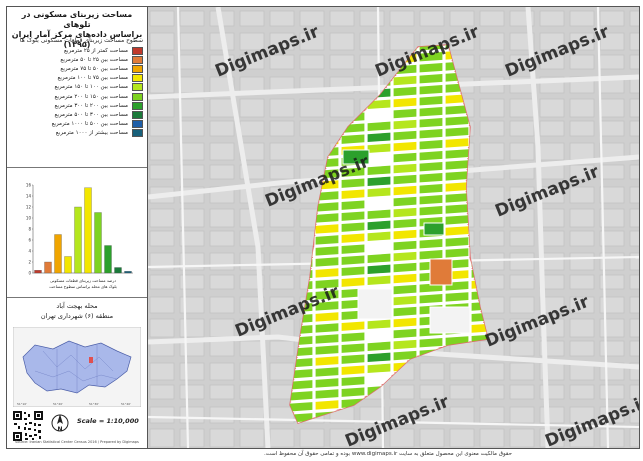  I want to click on district-label: منطقه (۶) شهرداری تهران, so click(77, 316).